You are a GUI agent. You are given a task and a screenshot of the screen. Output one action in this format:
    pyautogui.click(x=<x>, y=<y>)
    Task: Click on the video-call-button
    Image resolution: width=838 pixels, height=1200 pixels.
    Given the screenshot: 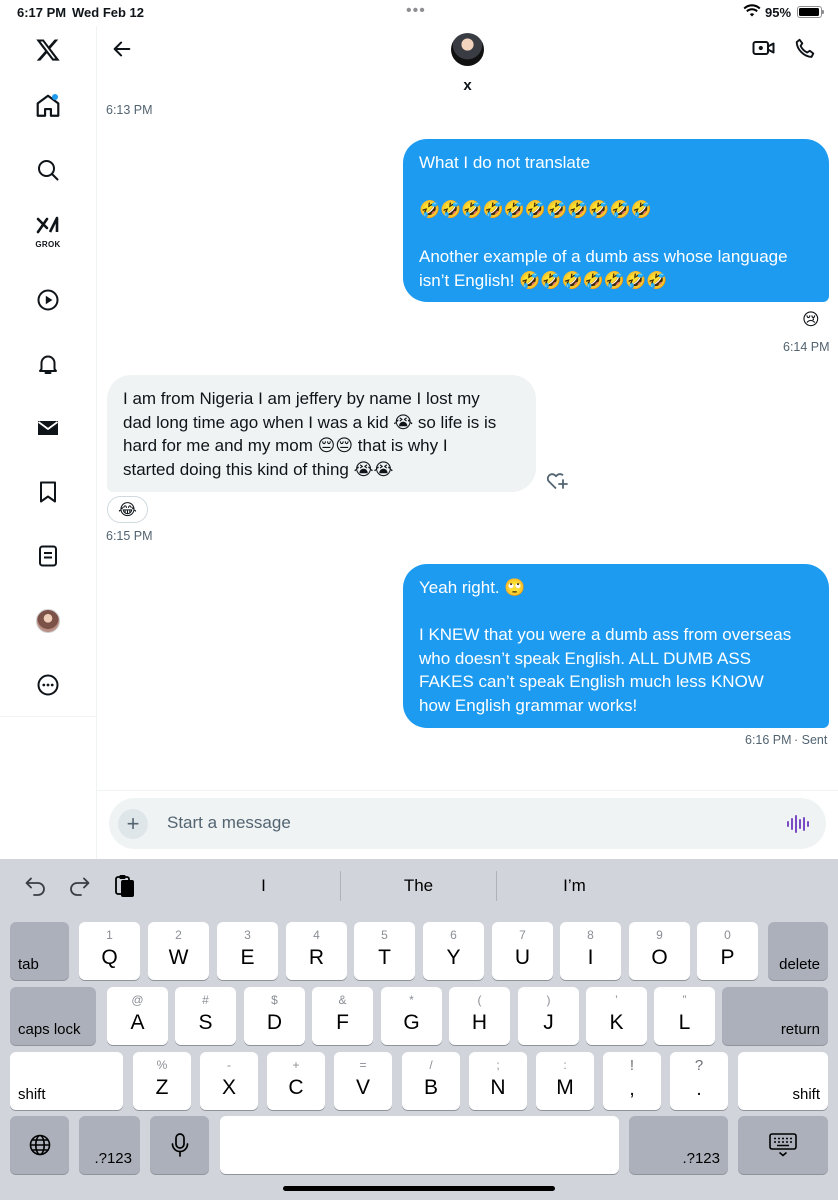 What is the action you would take?
    pyautogui.click(x=765, y=49)
    